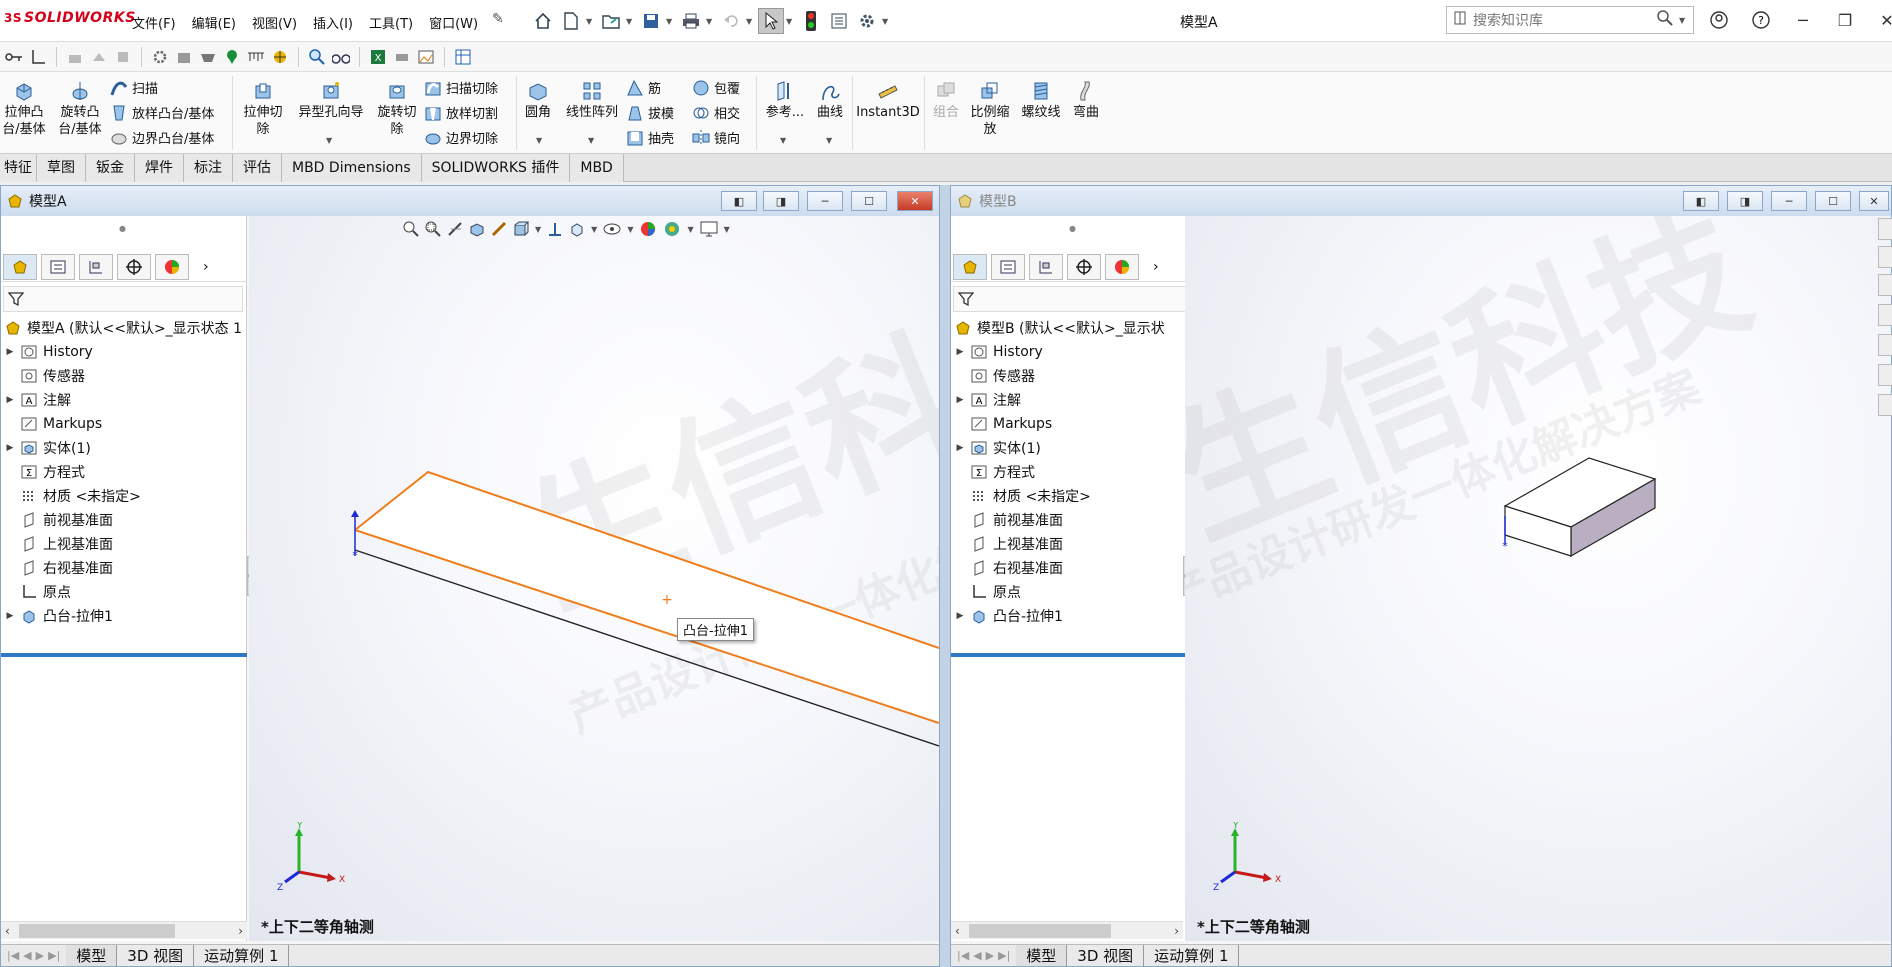 This screenshot has width=1892, height=967. I want to click on window-b-minimize-icon: ─, so click(1789, 201).